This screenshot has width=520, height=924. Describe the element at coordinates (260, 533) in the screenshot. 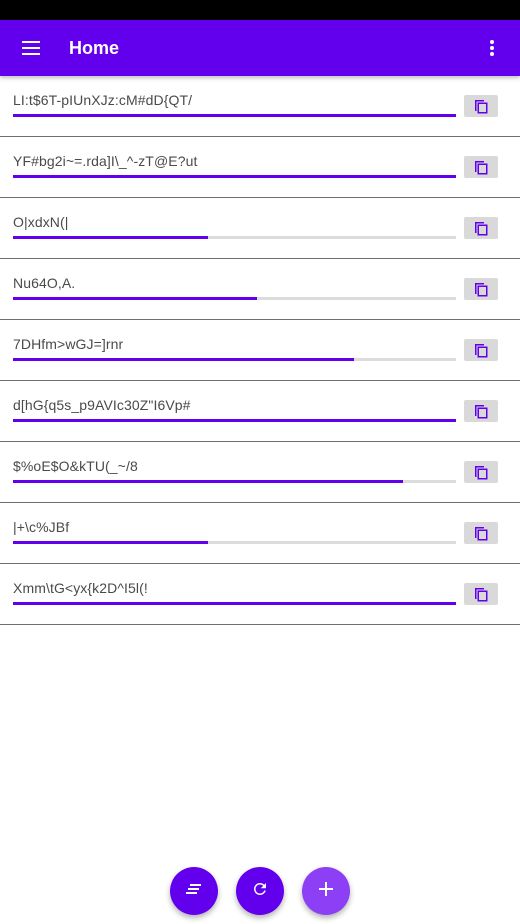

I see `list-item: |+\c%JBf` at that location.